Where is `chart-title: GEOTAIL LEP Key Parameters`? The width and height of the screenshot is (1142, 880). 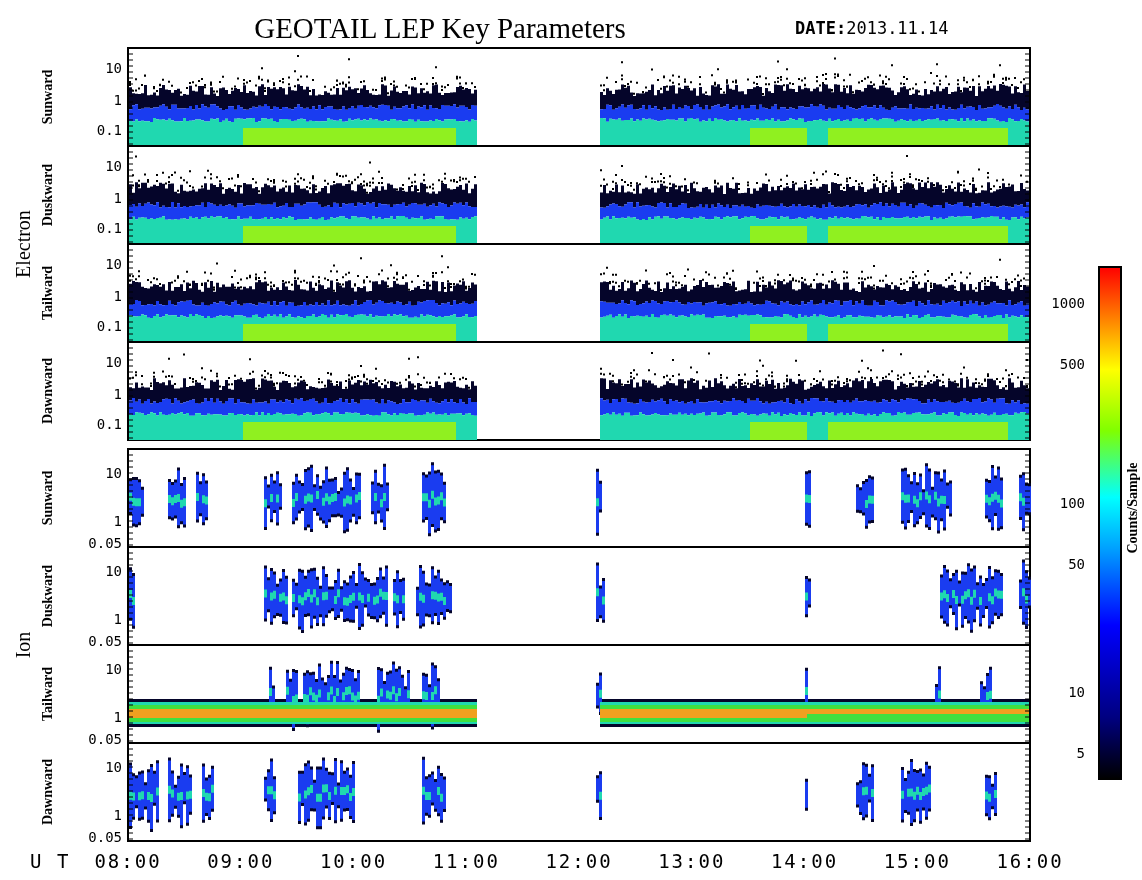
chart-title: GEOTAIL LEP Key Parameters is located at coordinates (440, 28).